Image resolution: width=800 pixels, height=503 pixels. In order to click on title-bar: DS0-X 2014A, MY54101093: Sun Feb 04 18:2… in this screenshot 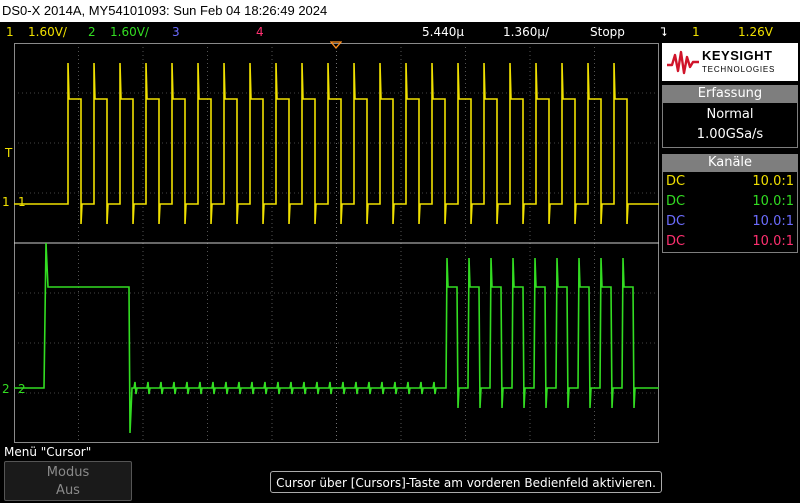, I will do `click(400, 11)`.